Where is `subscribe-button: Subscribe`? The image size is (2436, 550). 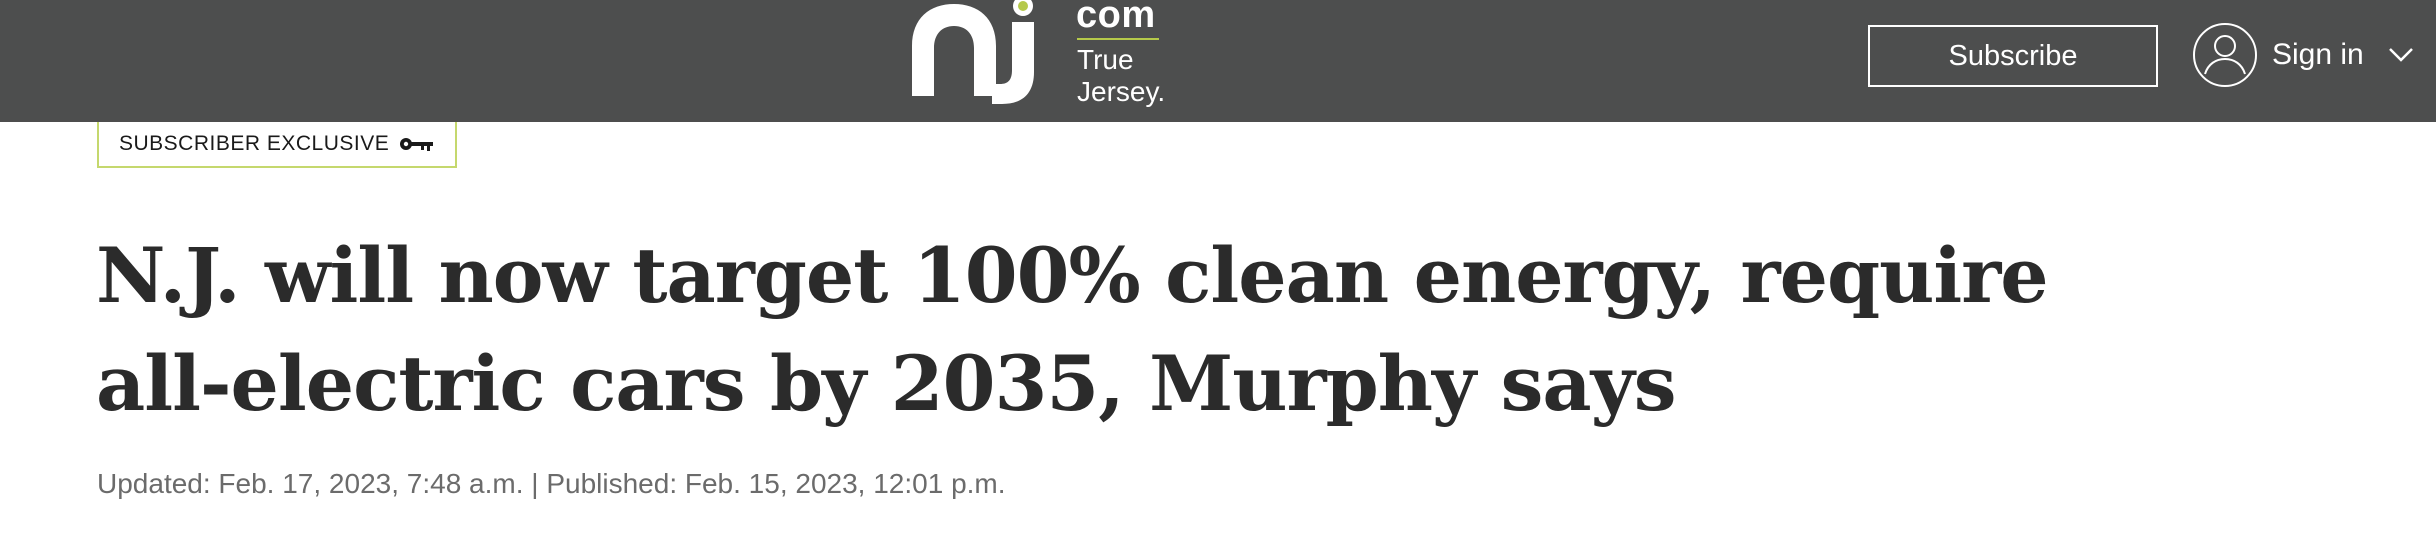
subscribe-button: Subscribe is located at coordinates (2013, 56).